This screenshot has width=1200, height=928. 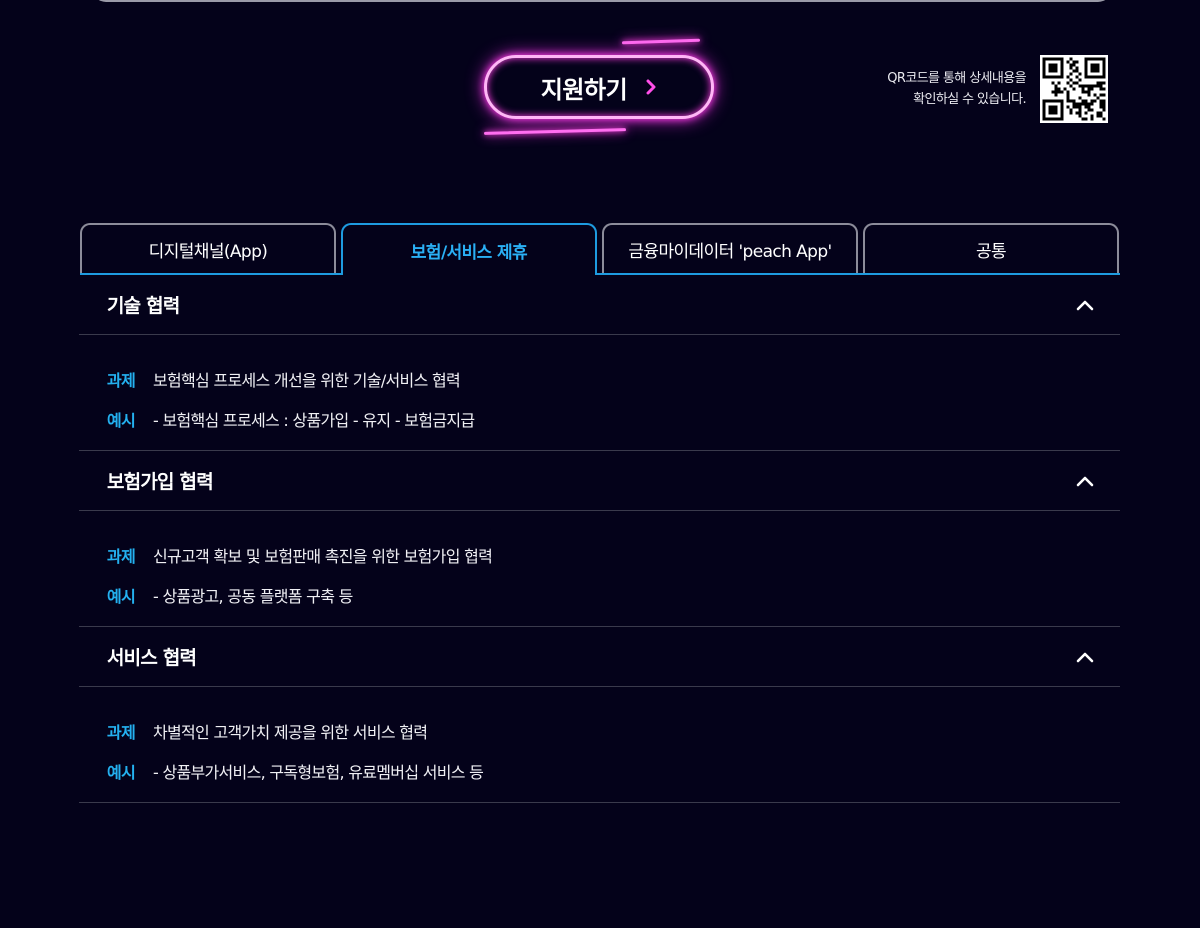 I want to click on tab-financial-mydata: 금융마이데이터 'peach App', so click(x=730, y=248).